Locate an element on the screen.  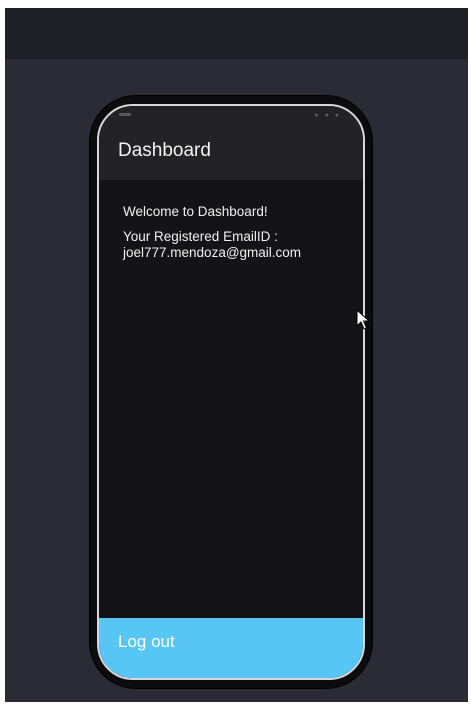
welcome-message: Welcome to Dashboard! is located at coordinates (195, 211).